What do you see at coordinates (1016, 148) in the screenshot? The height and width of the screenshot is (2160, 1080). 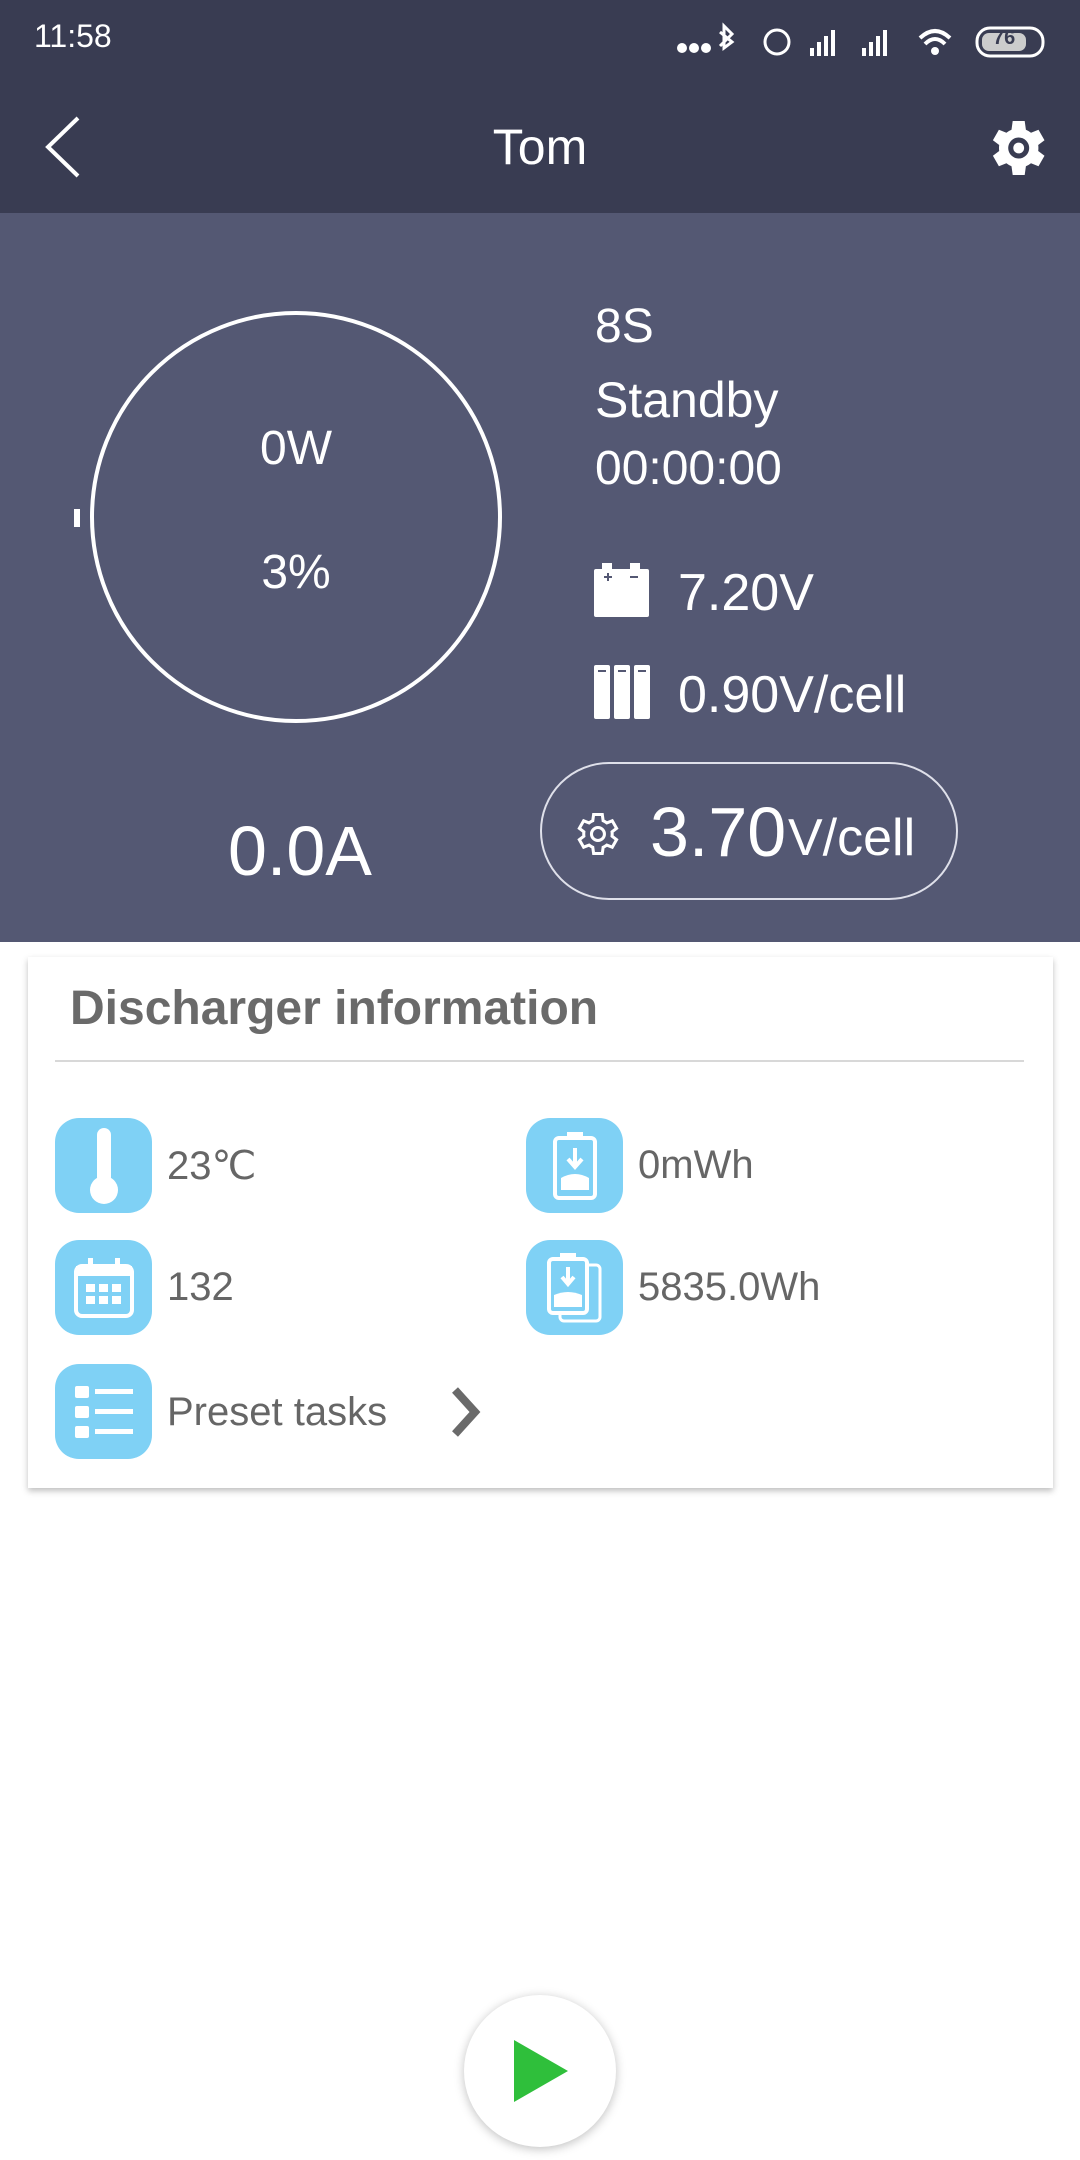 I see `gear-icon` at bounding box center [1016, 148].